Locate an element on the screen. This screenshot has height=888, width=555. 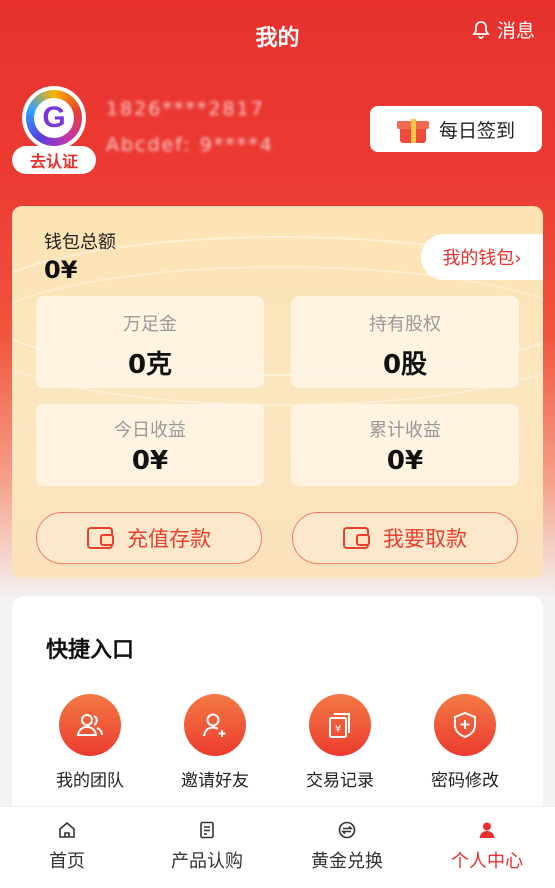
tab-label: 个人中心 is located at coordinates (487, 861).